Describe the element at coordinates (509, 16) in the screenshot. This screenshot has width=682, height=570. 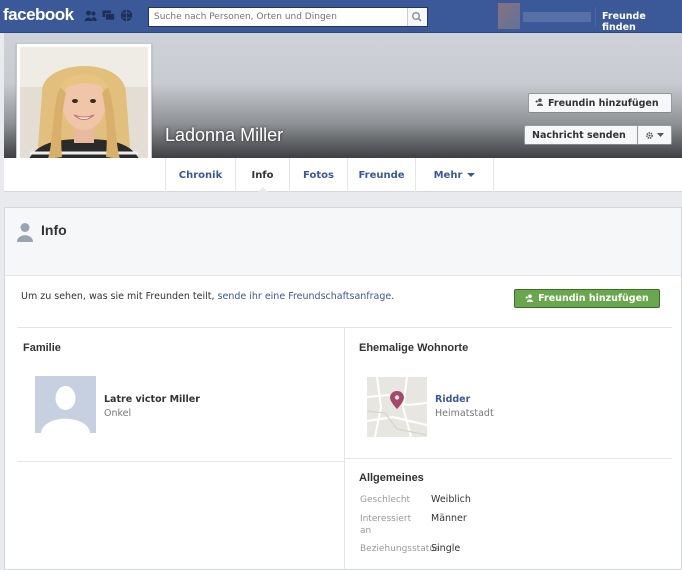
I see `user-avatar` at that location.